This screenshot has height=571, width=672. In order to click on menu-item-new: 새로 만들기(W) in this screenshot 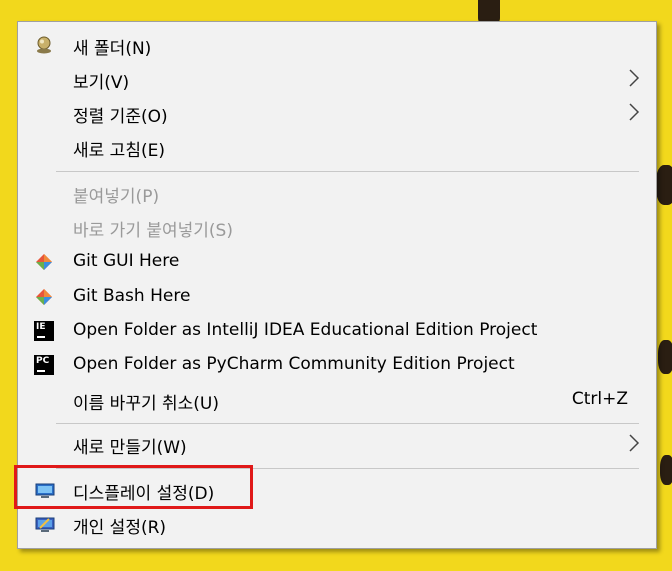, I will do `click(337, 444)`.